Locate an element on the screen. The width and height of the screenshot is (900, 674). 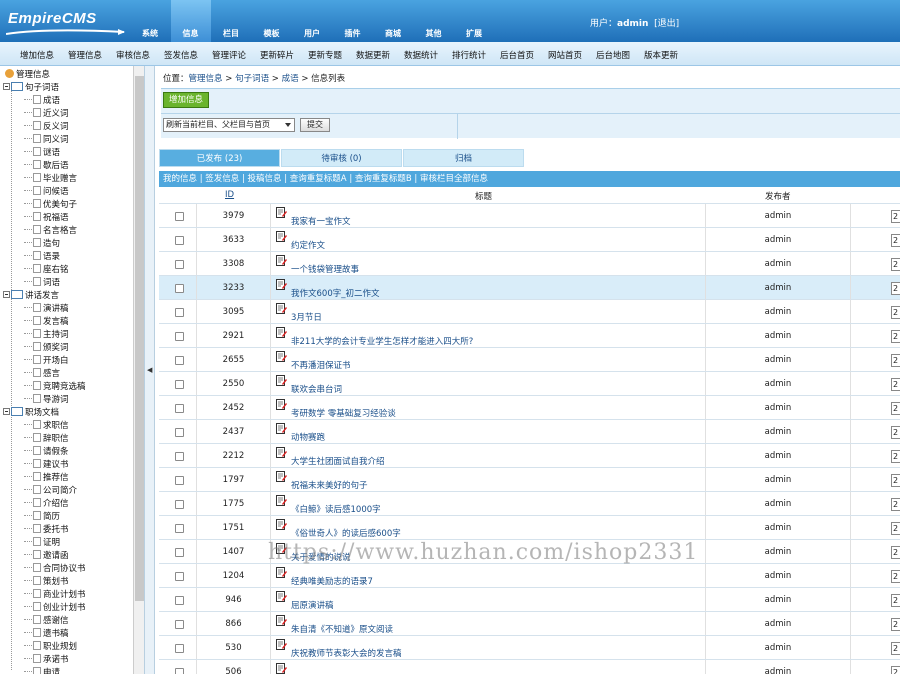
submenu-item: 后台地图 is located at coordinates (613, 55).